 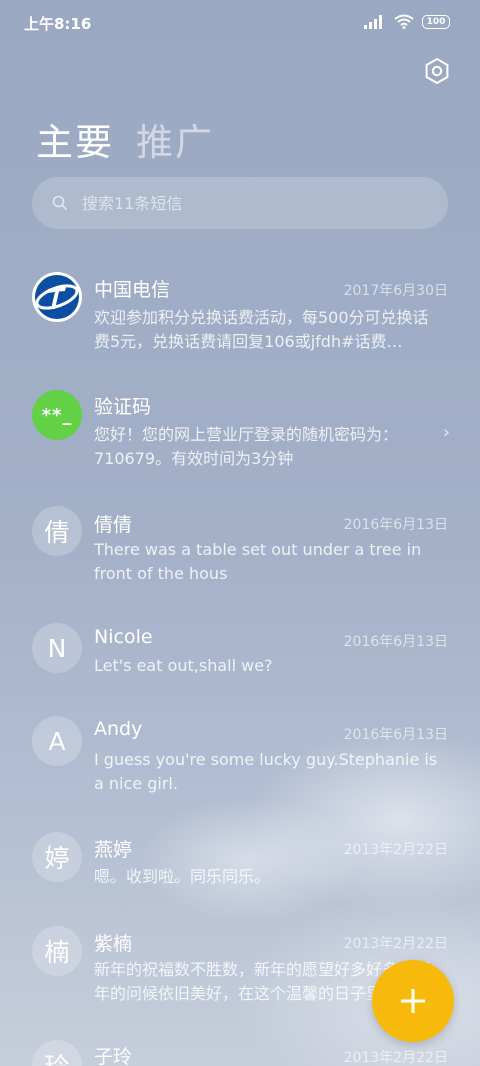 I want to click on china-telecom-logo-icon, so click(x=57, y=297).